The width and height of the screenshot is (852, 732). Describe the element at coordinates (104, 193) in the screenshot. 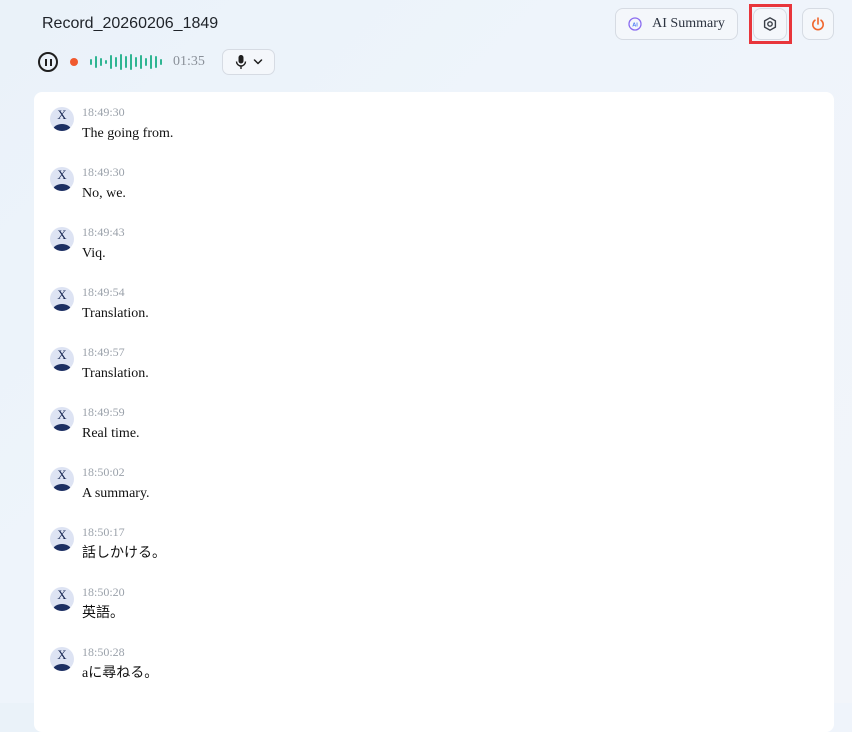

I see `message-text: No, we.` at that location.